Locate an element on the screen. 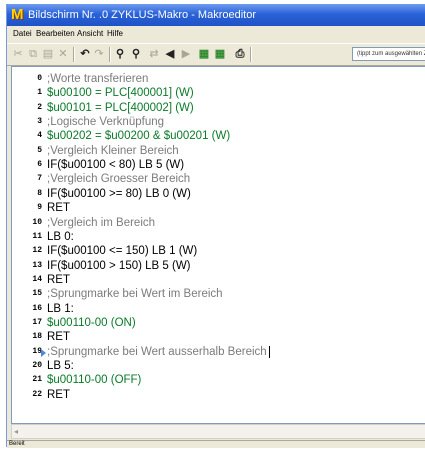 The width and height of the screenshot is (425, 451). code-line: 11 LB 0: is located at coordinates (218, 237).